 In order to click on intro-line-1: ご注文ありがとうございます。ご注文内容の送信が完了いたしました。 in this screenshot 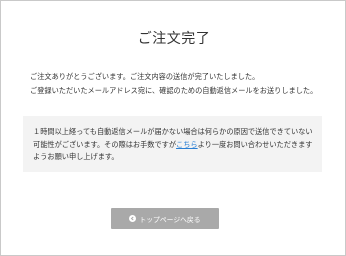, I will do `click(145, 76)`.